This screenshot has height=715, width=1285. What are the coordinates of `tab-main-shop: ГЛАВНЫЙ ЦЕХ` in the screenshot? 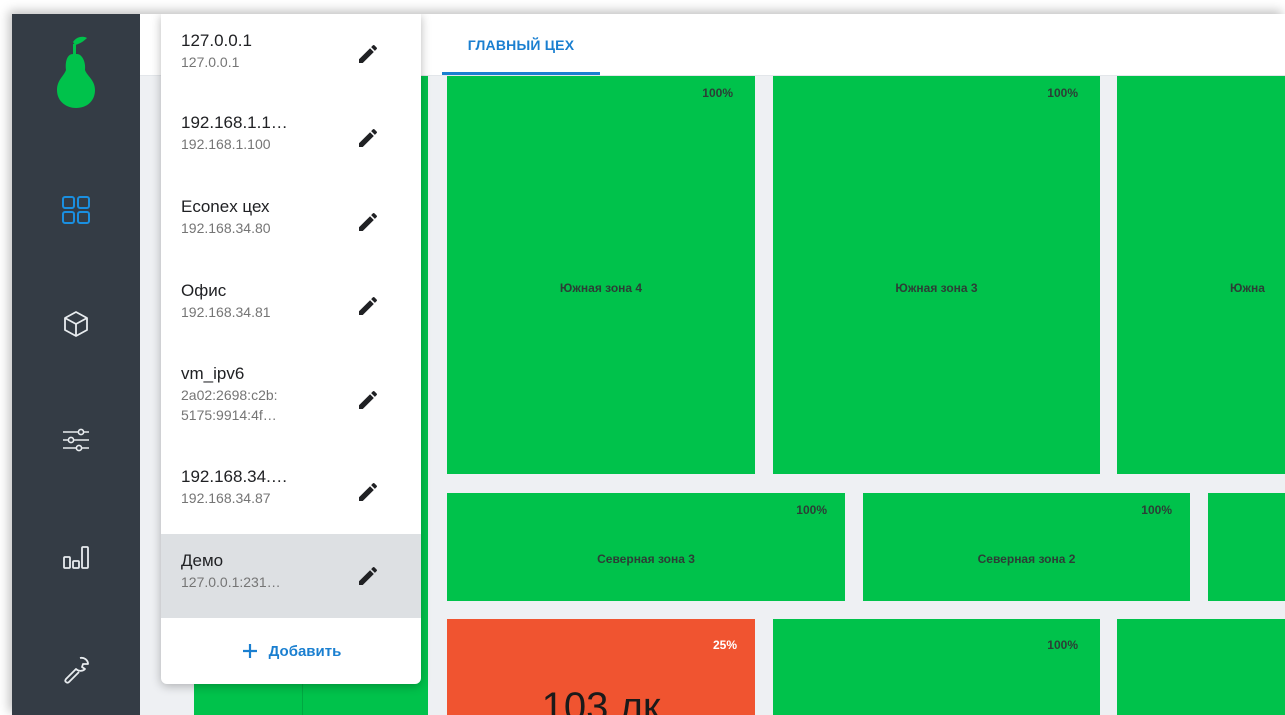 It's located at (521, 45).